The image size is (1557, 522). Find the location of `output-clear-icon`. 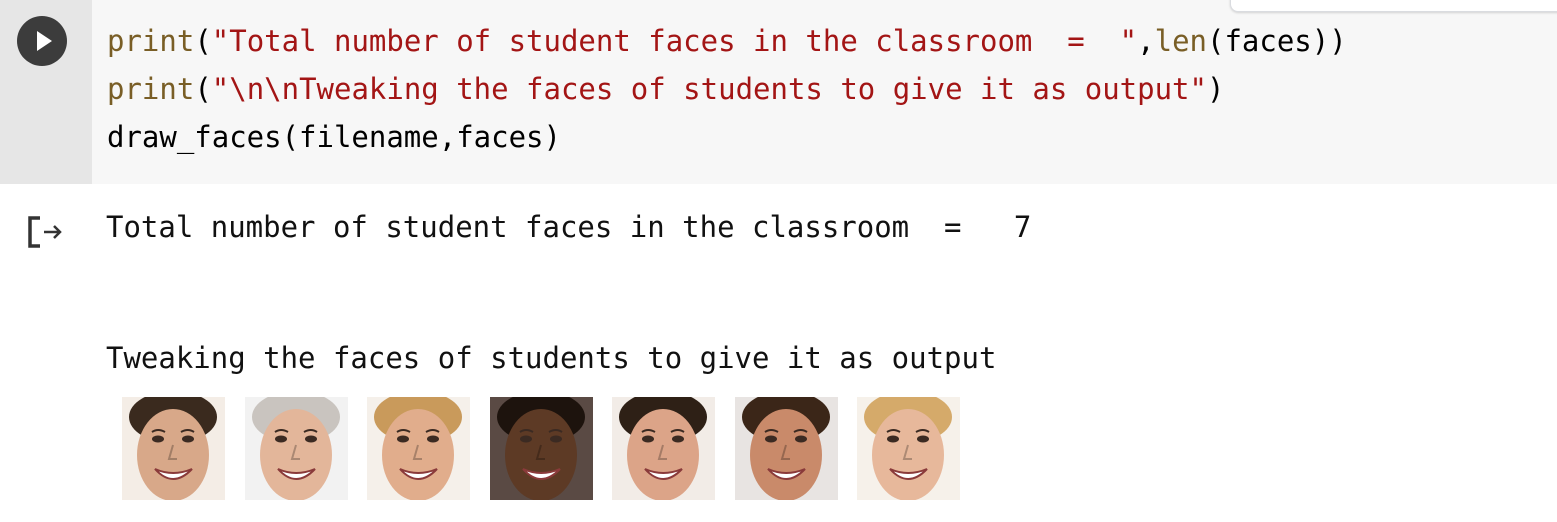

output-clear-icon is located at coordinates (46, 232).